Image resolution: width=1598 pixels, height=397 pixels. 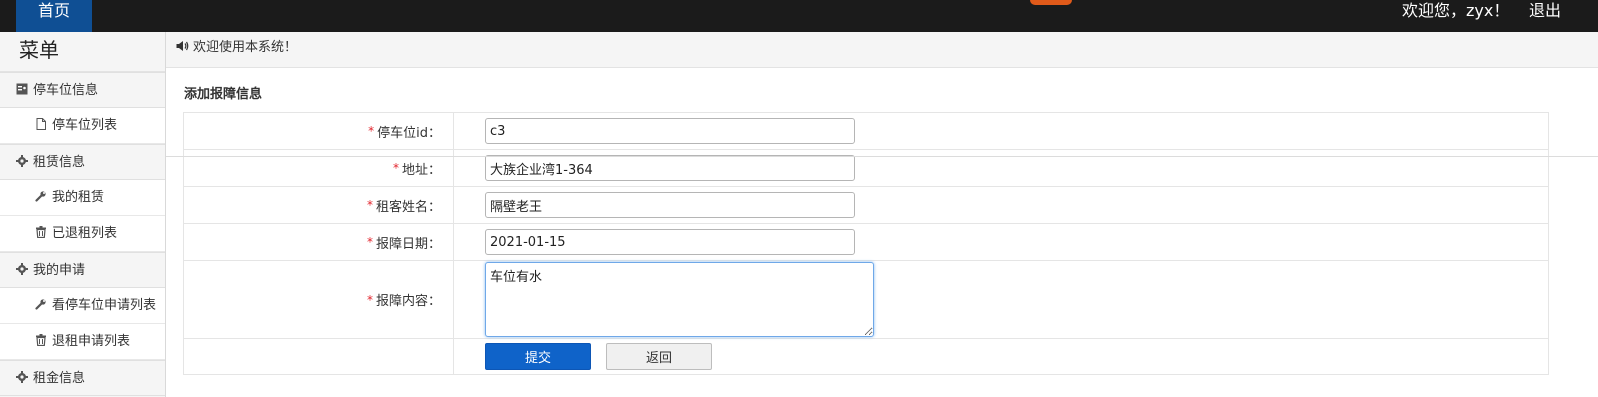 I want to click on sidebar-item-label: 看停车位申请列表, so click(x=104, y=305).